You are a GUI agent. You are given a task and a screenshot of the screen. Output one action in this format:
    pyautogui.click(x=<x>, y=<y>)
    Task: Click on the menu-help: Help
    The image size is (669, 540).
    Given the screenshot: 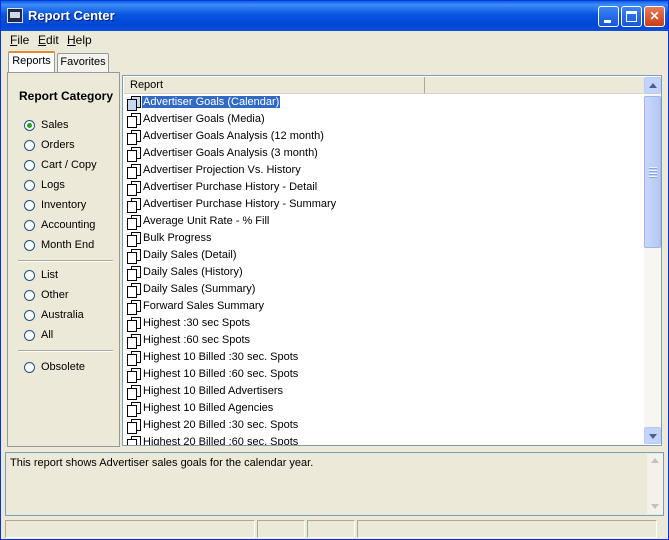 What is the action you would take?
    pyautogui.click(x=79, y=40)
    